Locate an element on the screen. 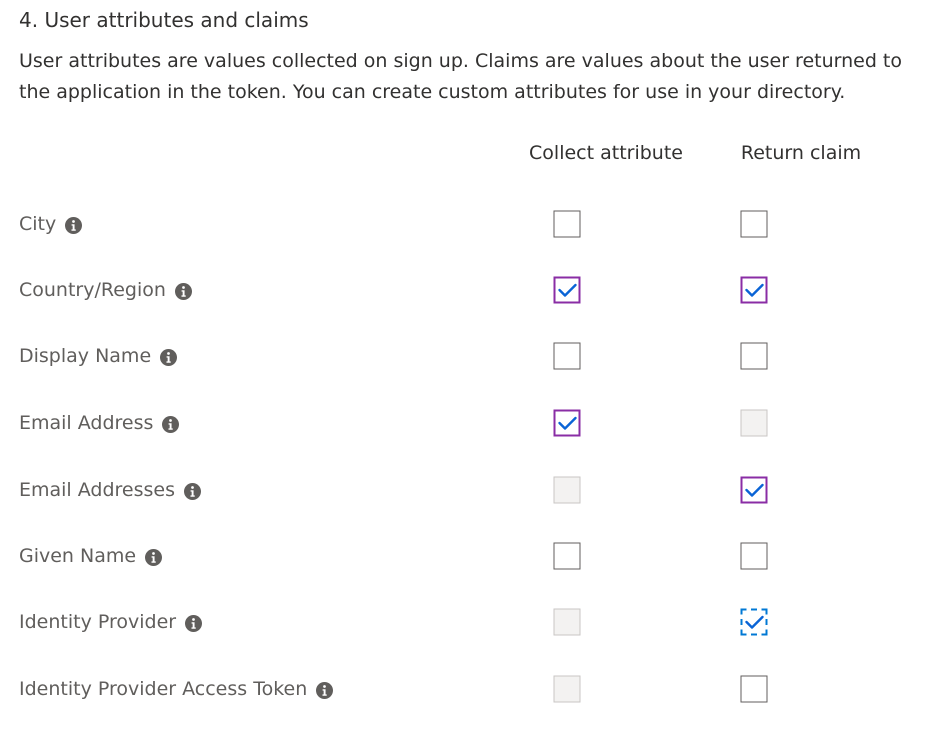 This screenshot has width=933, height=735. return-claim-checkbox-email-addresses is located at coordinates (754, 490).